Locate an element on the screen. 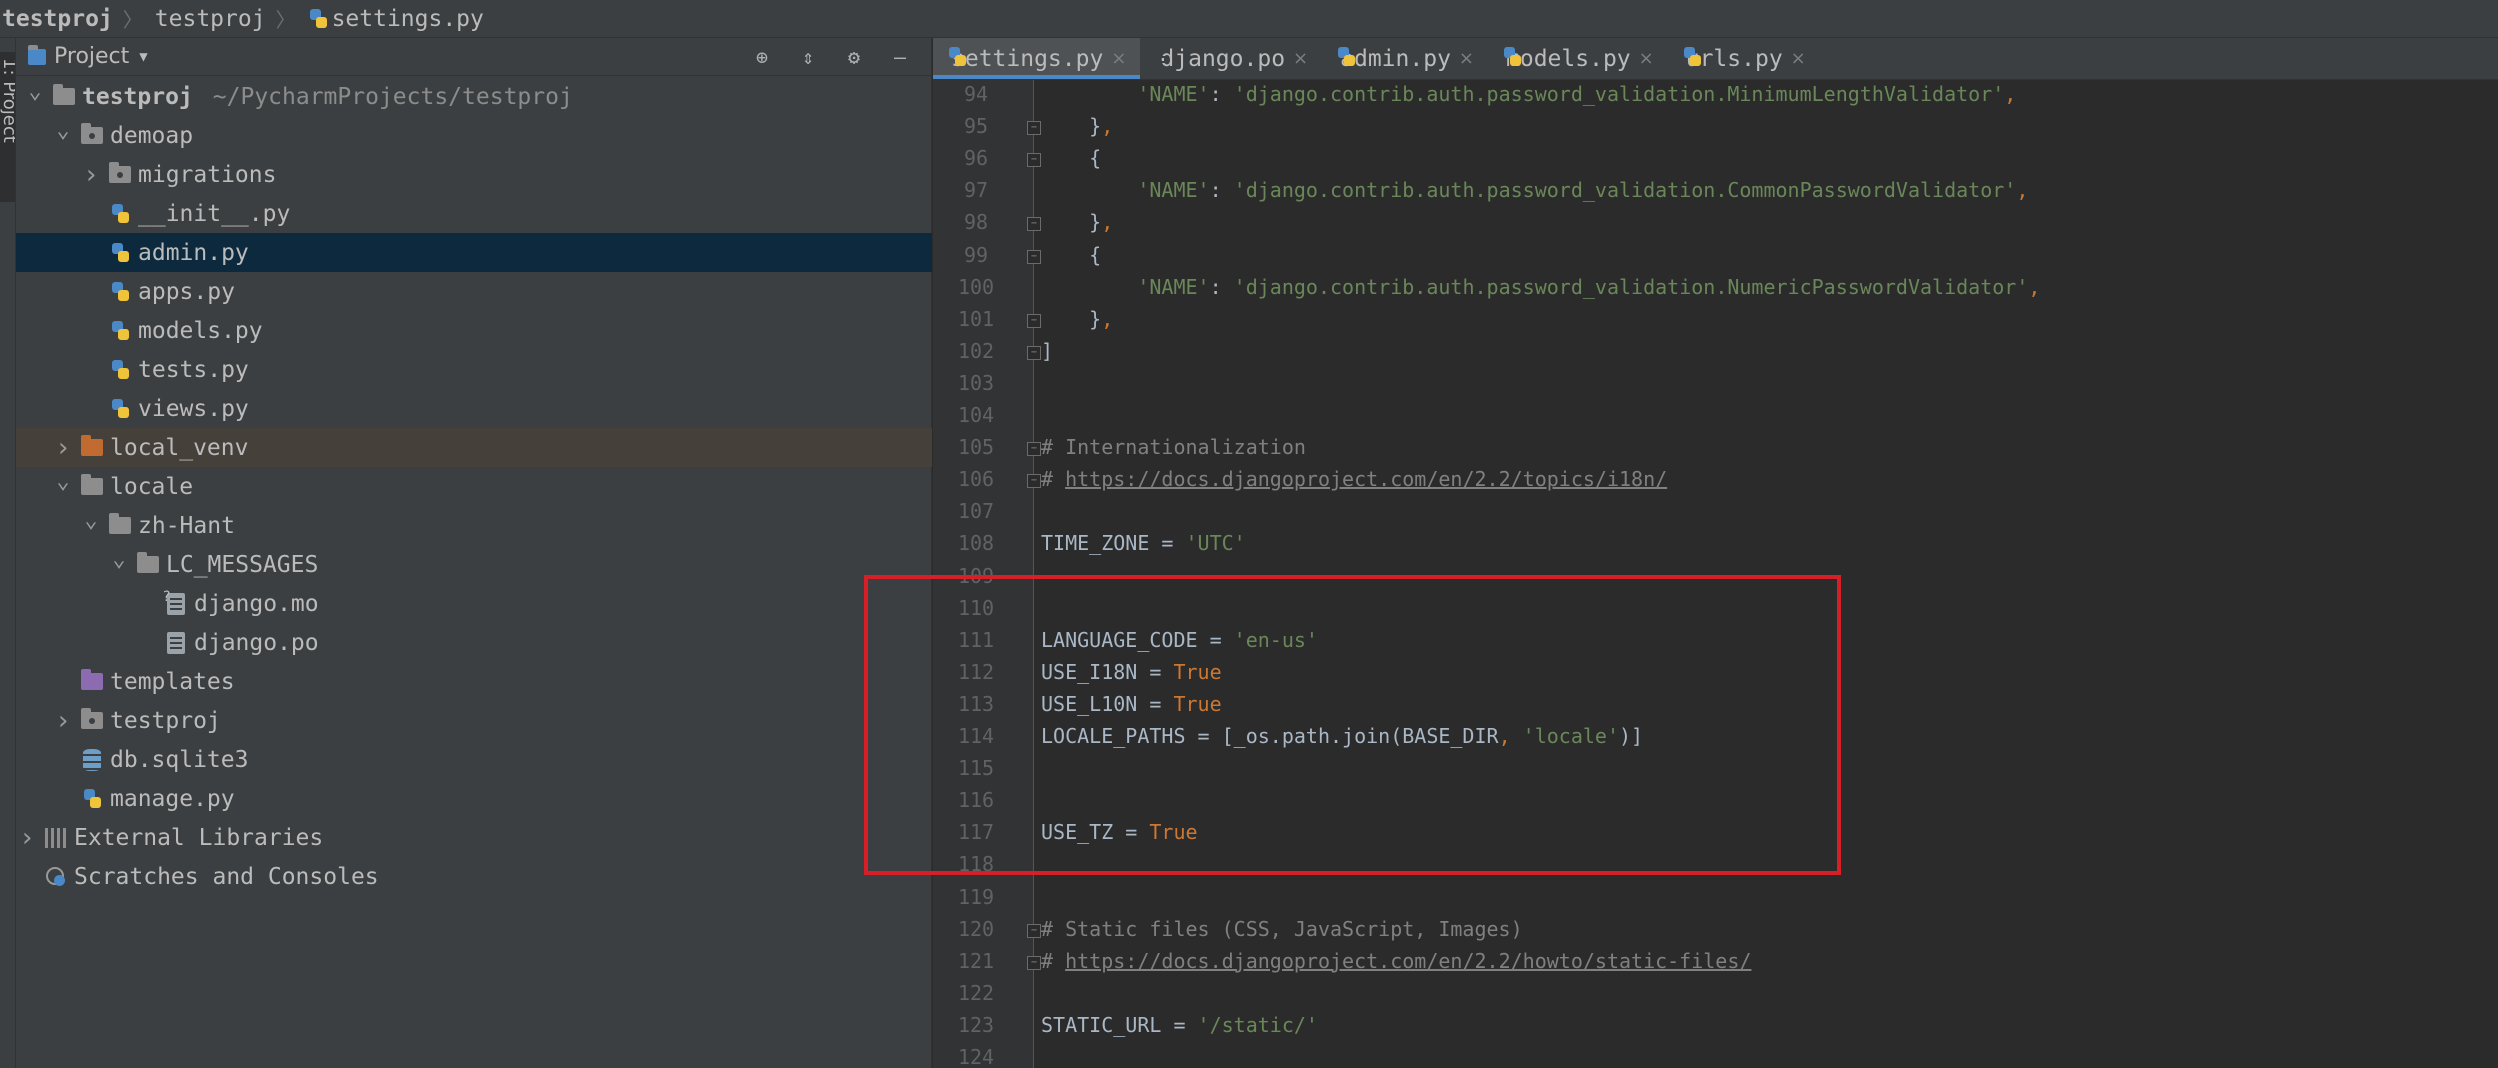 Image resolution: width=2498 pixels, height=1068 pixels. line-number: 98 is located at coordinates (976, 222).